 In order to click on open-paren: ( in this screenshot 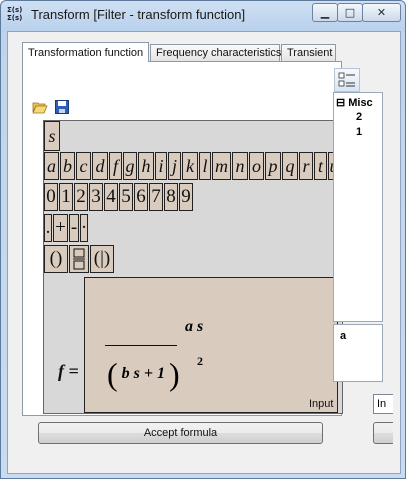, I will do `click(112, 374)`.